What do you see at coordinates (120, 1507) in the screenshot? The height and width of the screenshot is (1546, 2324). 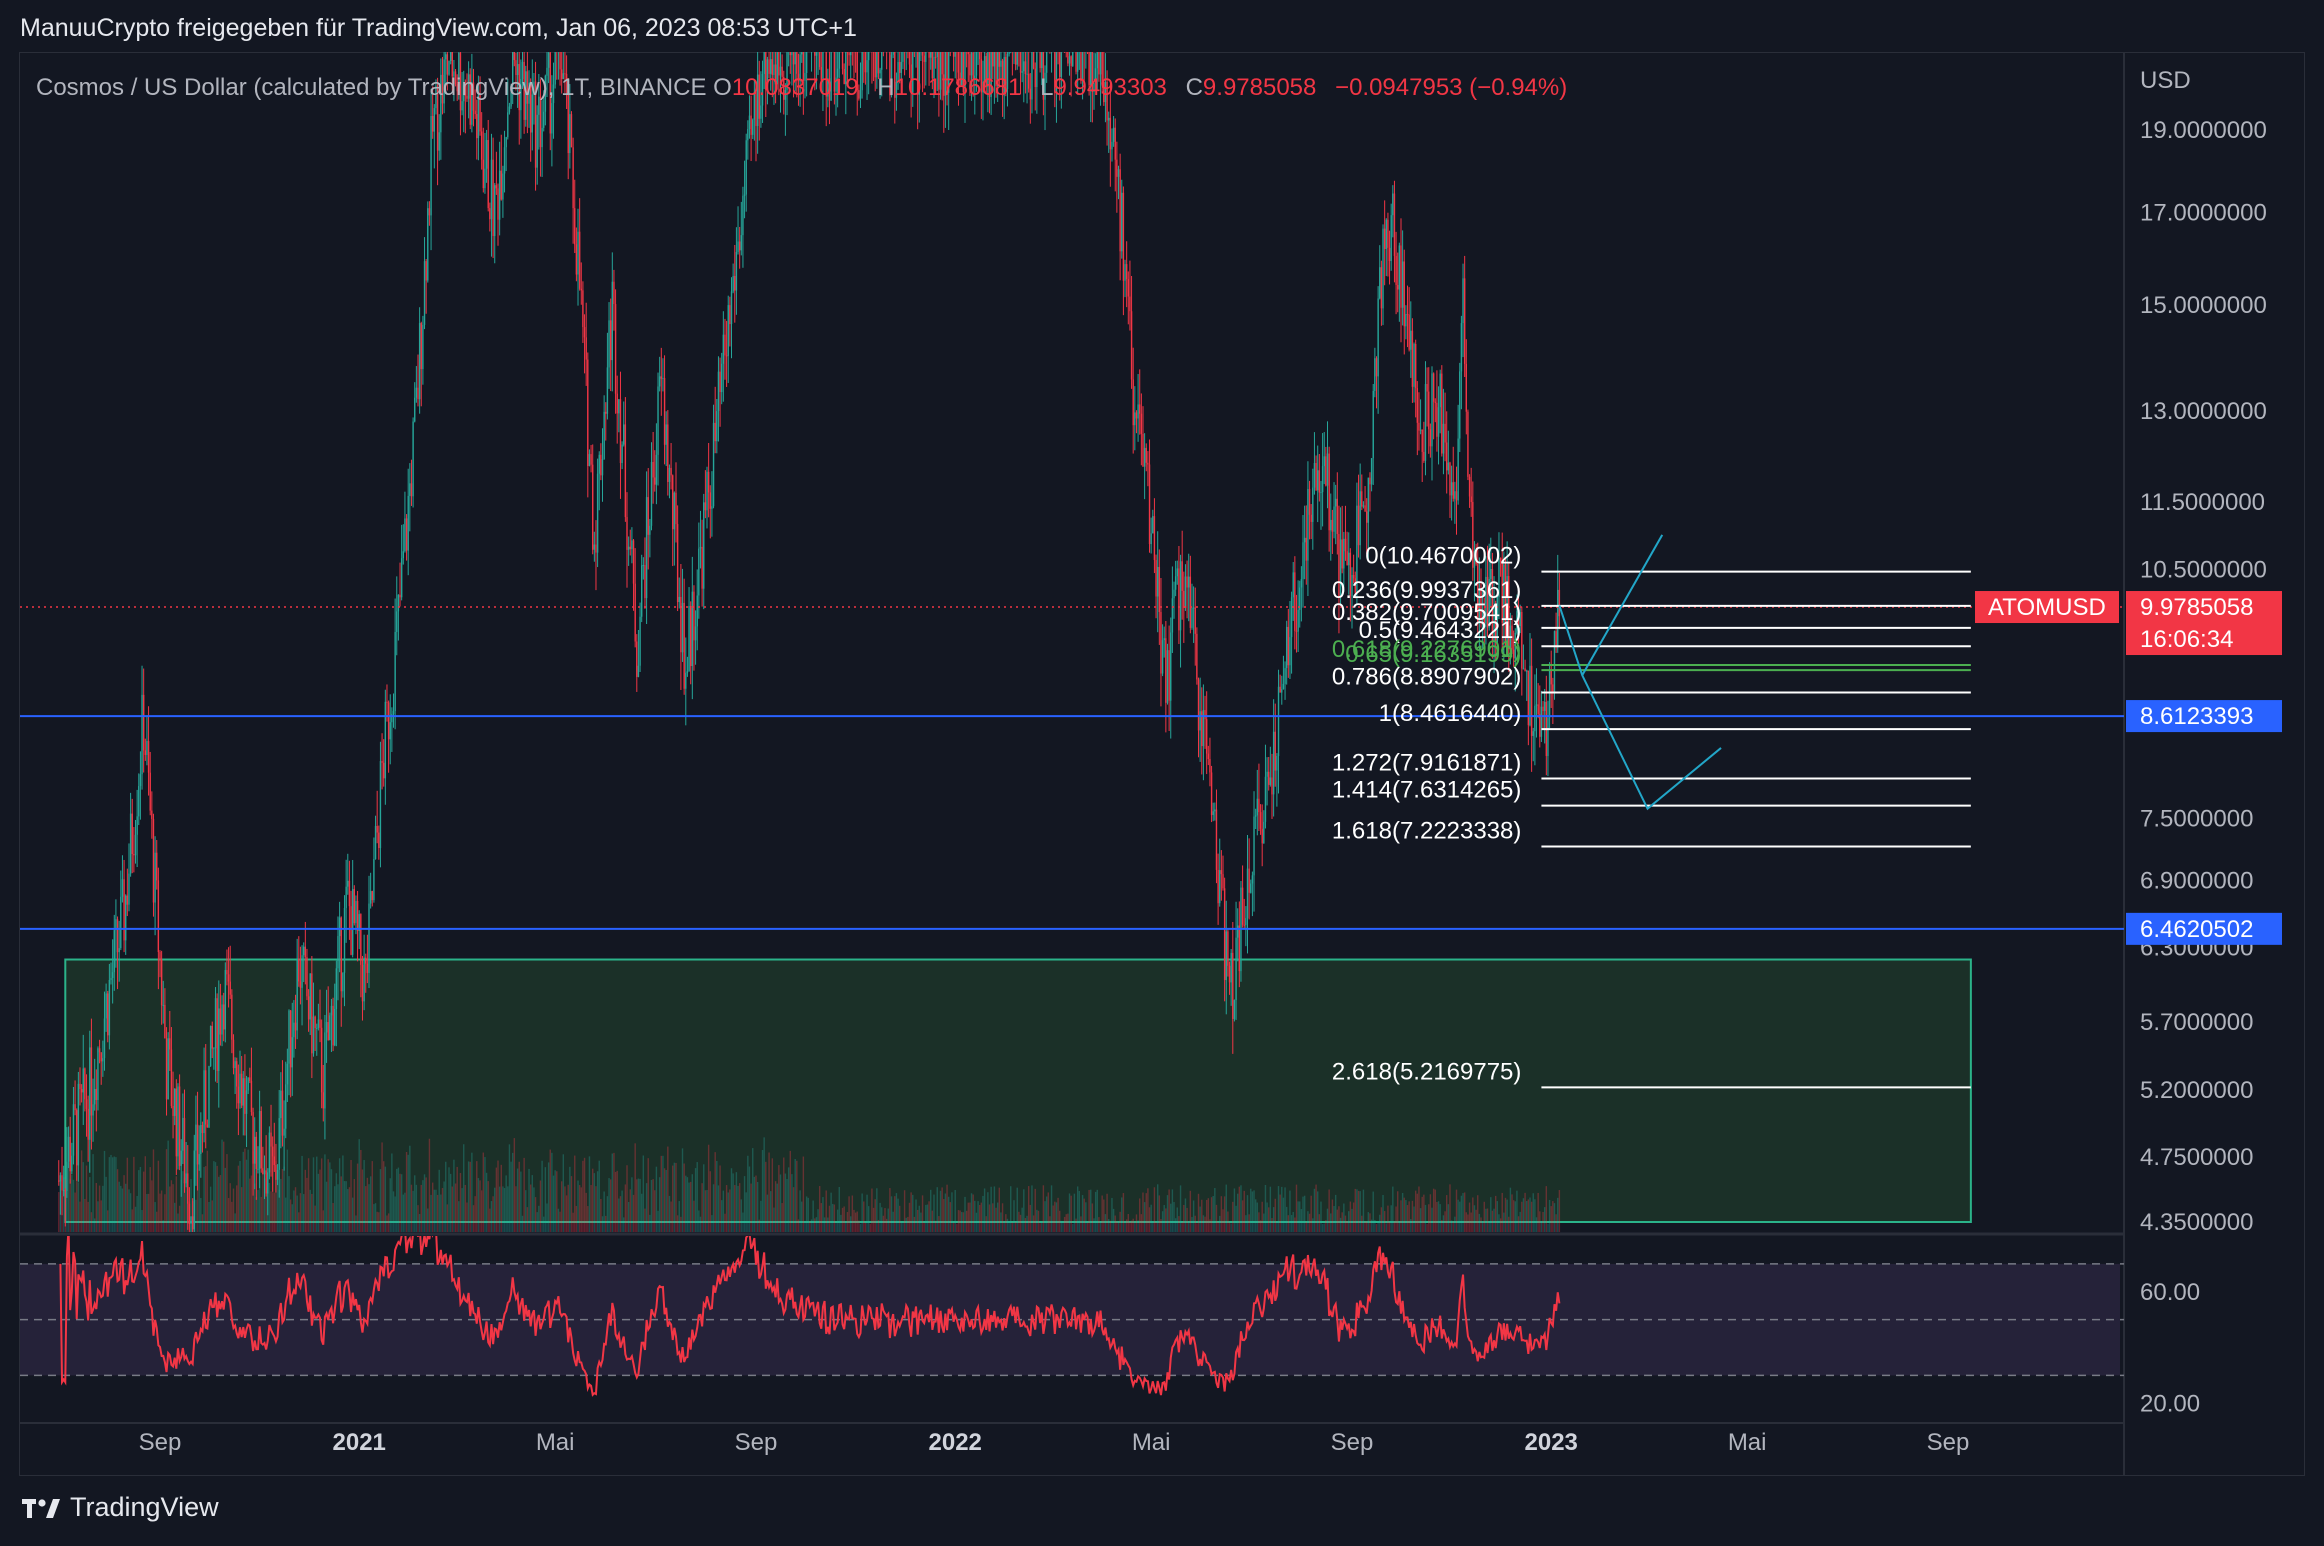 I see `tradingview-logo: TradingView` at bounding box center [120, 1507].